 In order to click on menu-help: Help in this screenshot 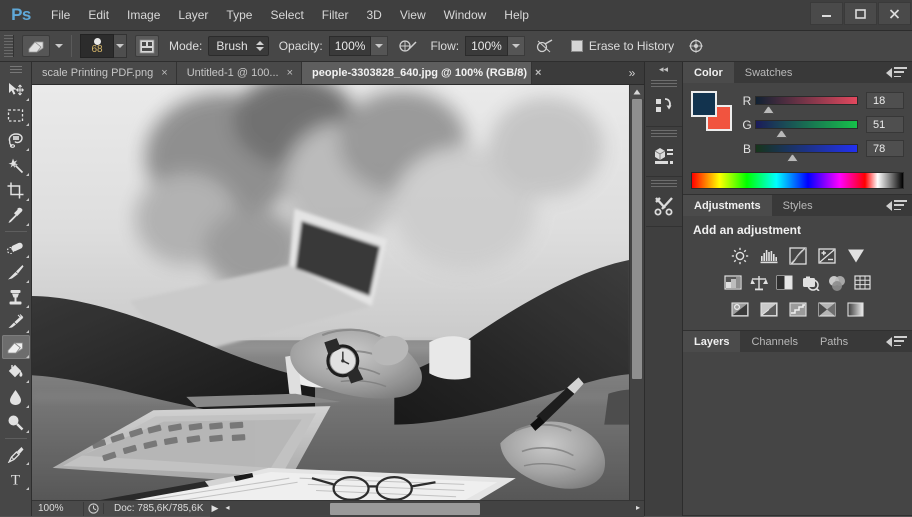, I will do `click(516, 15)`.